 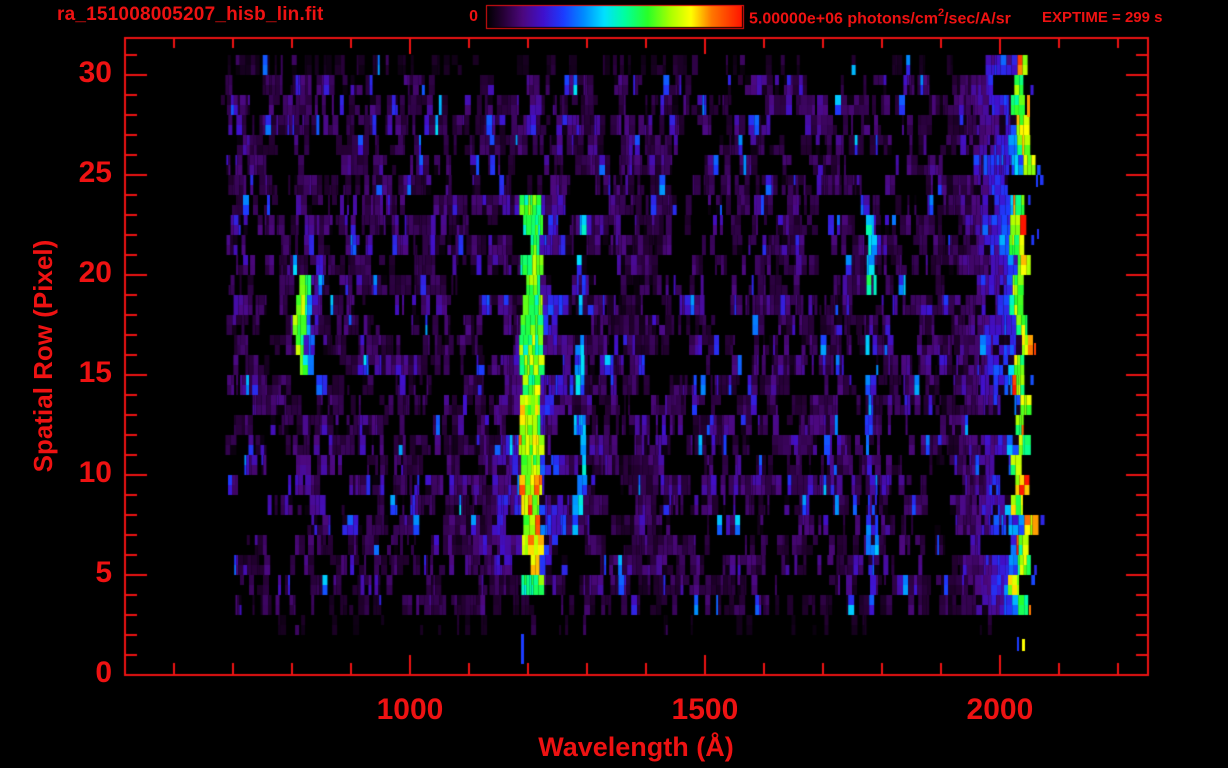 I want to click on y-tick-label: 5, so click(x=103, y=572).